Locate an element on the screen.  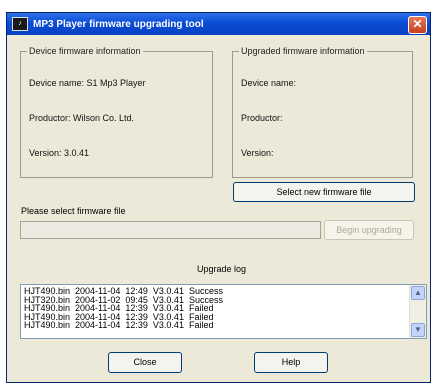
version-label: Version: 3.0.41 is located at coordinates (59, 153).